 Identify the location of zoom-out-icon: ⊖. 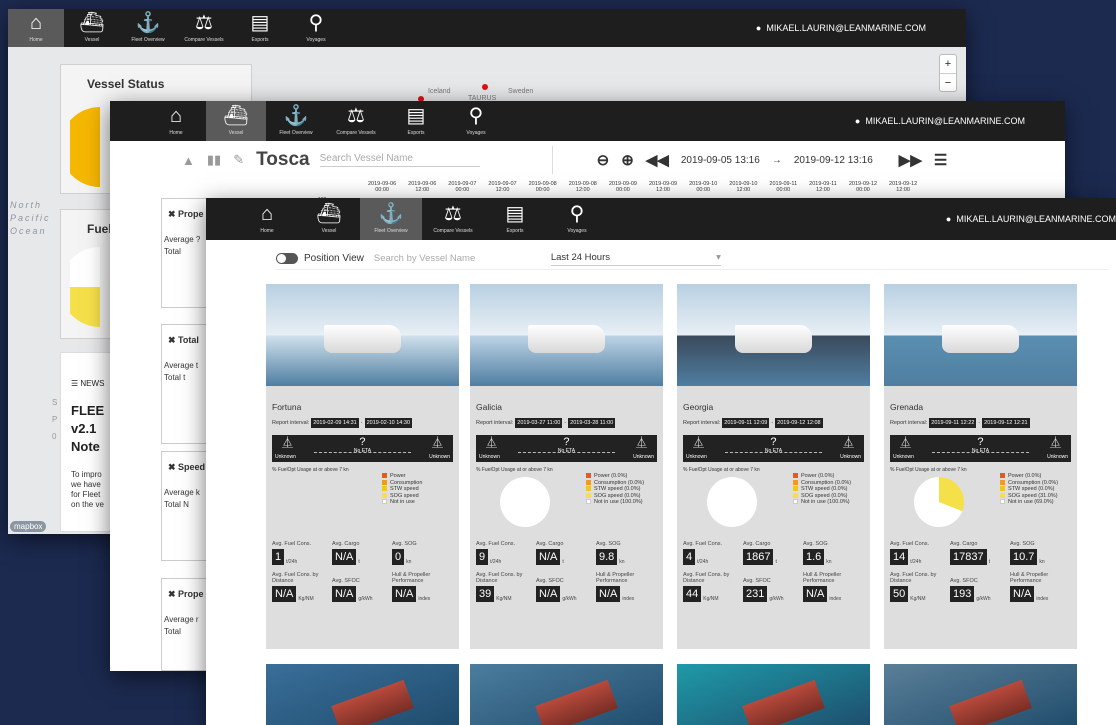
(603, 160).